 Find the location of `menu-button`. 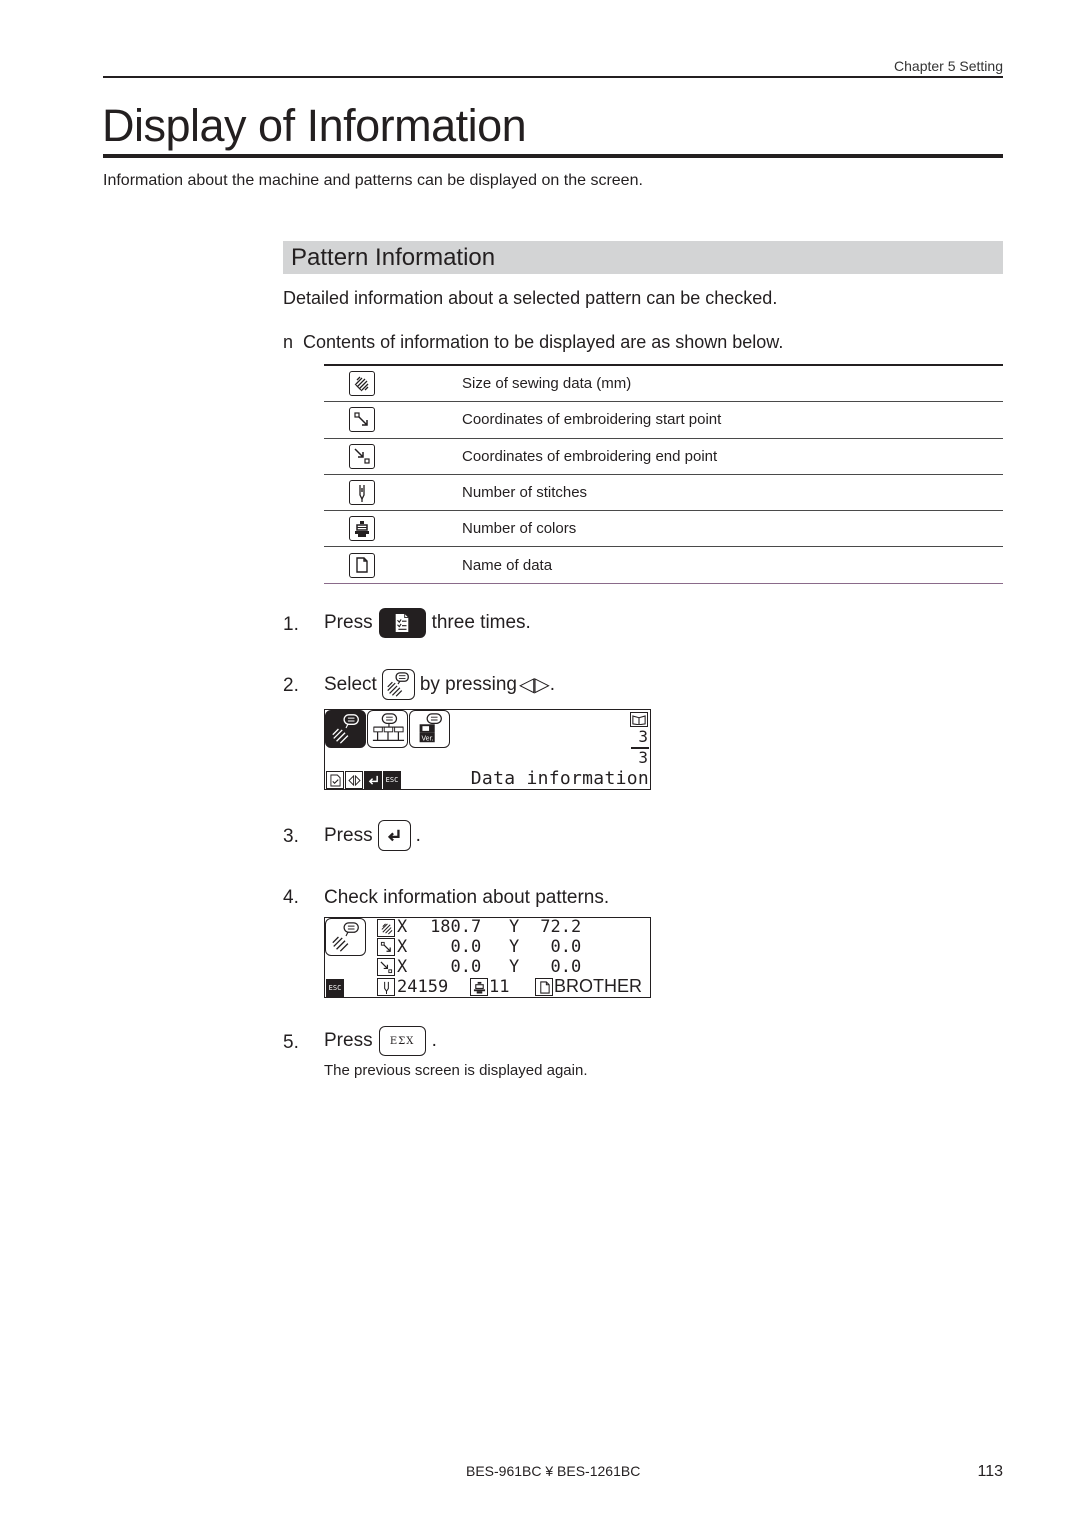

menu-button is located at coordinates (402, 623).